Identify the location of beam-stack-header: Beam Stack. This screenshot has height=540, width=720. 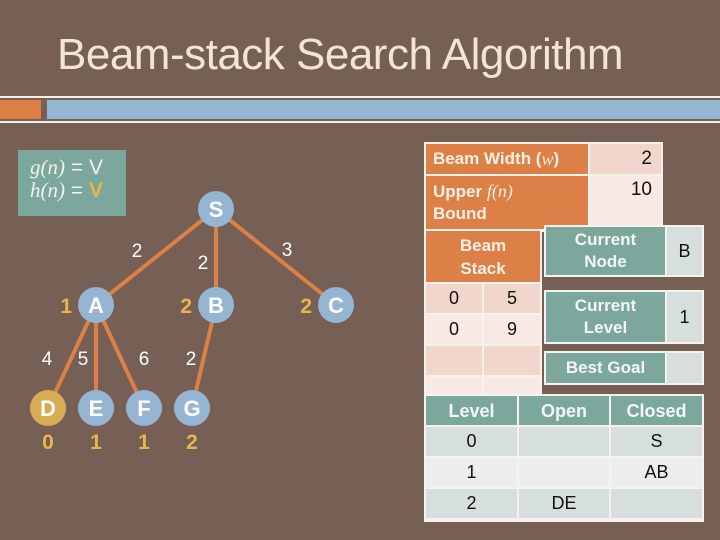
(483, 256).